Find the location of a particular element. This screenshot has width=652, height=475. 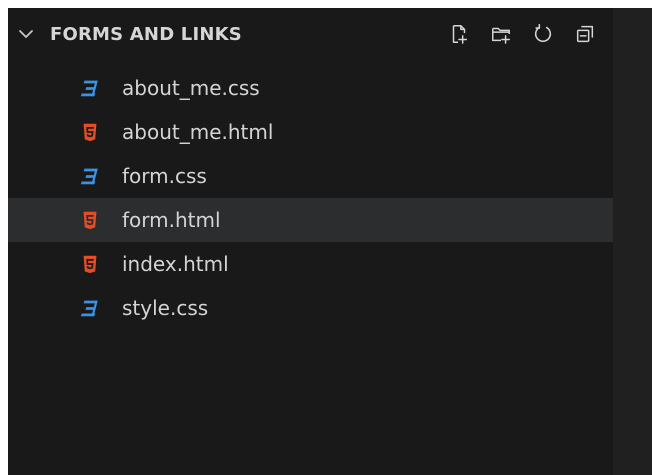

file-name: index.html is located at coordinates (175, 264).